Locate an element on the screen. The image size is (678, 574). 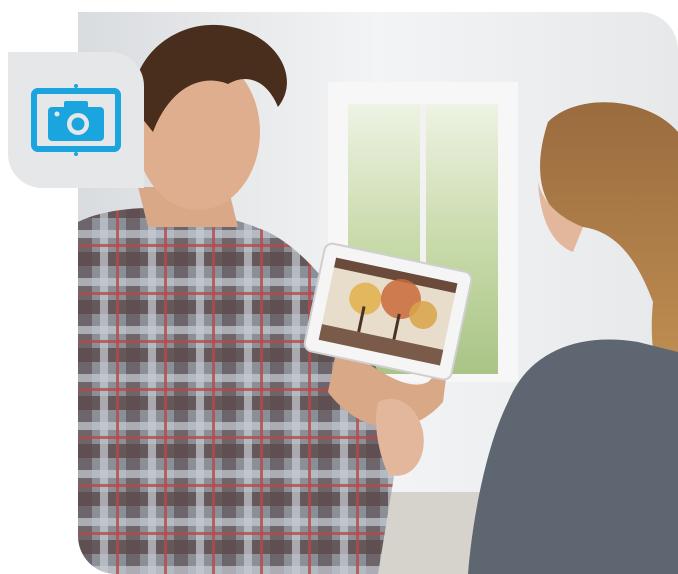
camera-badge is located at coordinates (76, 120).